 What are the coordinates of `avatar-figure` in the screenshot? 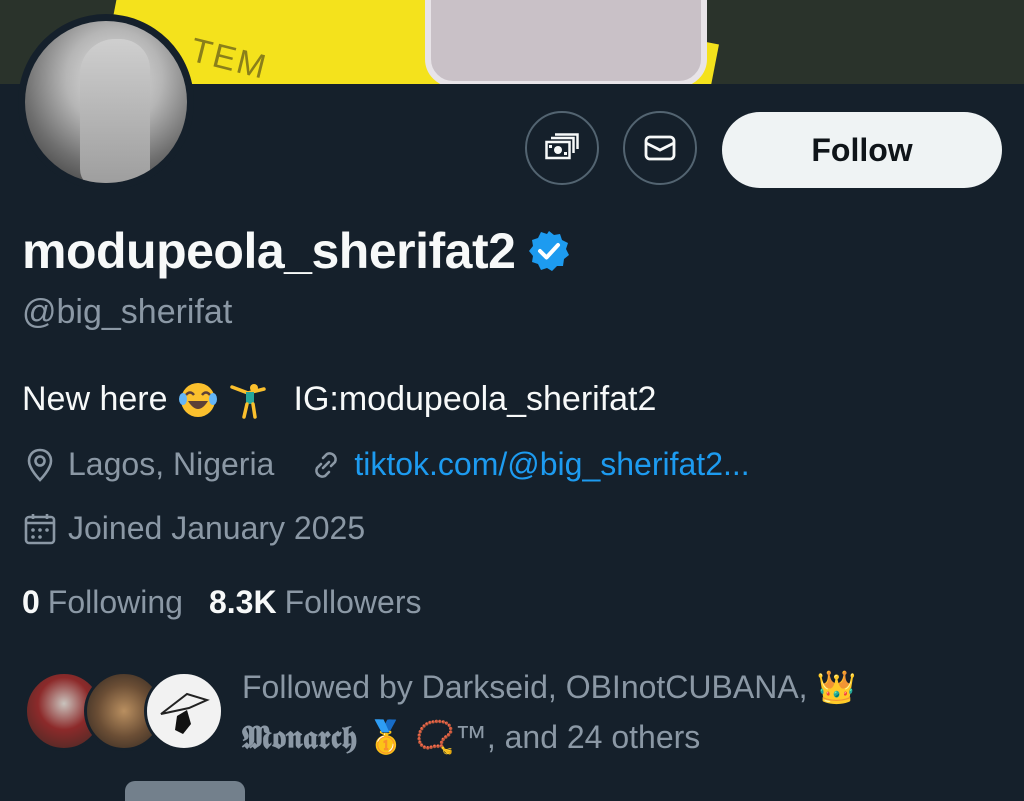 It's located at (115, 111).